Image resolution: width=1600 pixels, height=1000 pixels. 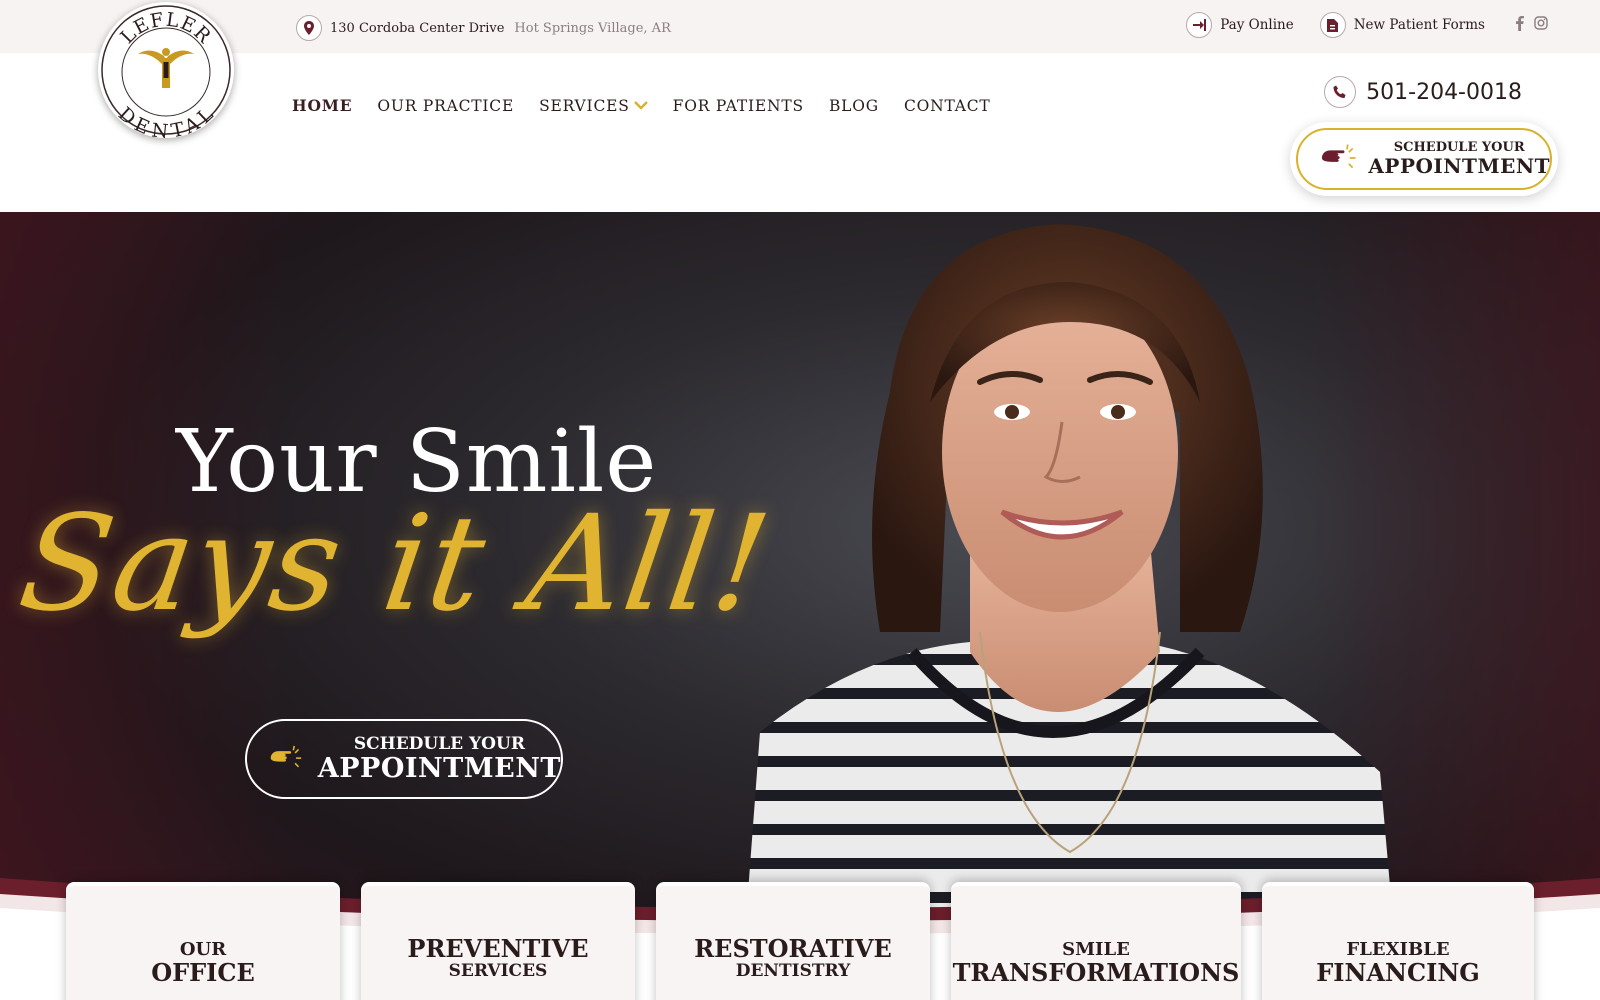 What do you see at coordinates (417, 28) in the screenshot?
I see `address-street: 130 Cordoba Center Drive` at bounding box center [417, 28].